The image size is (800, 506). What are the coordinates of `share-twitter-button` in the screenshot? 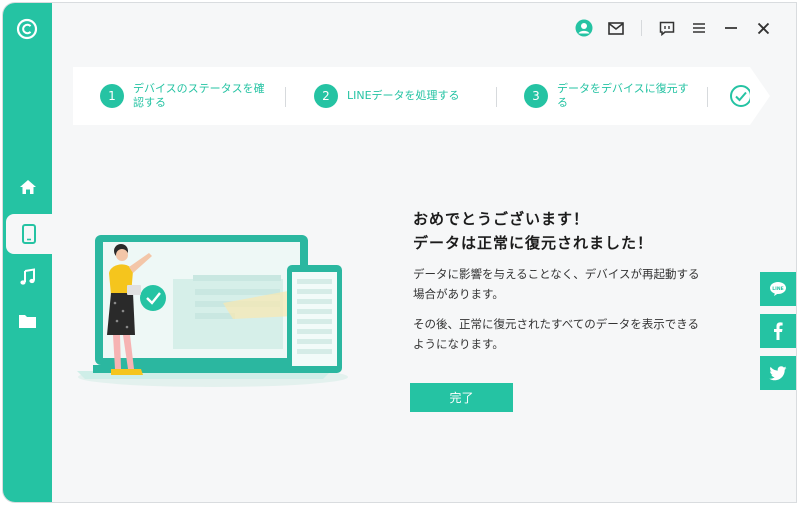 It's located at (778, 373).